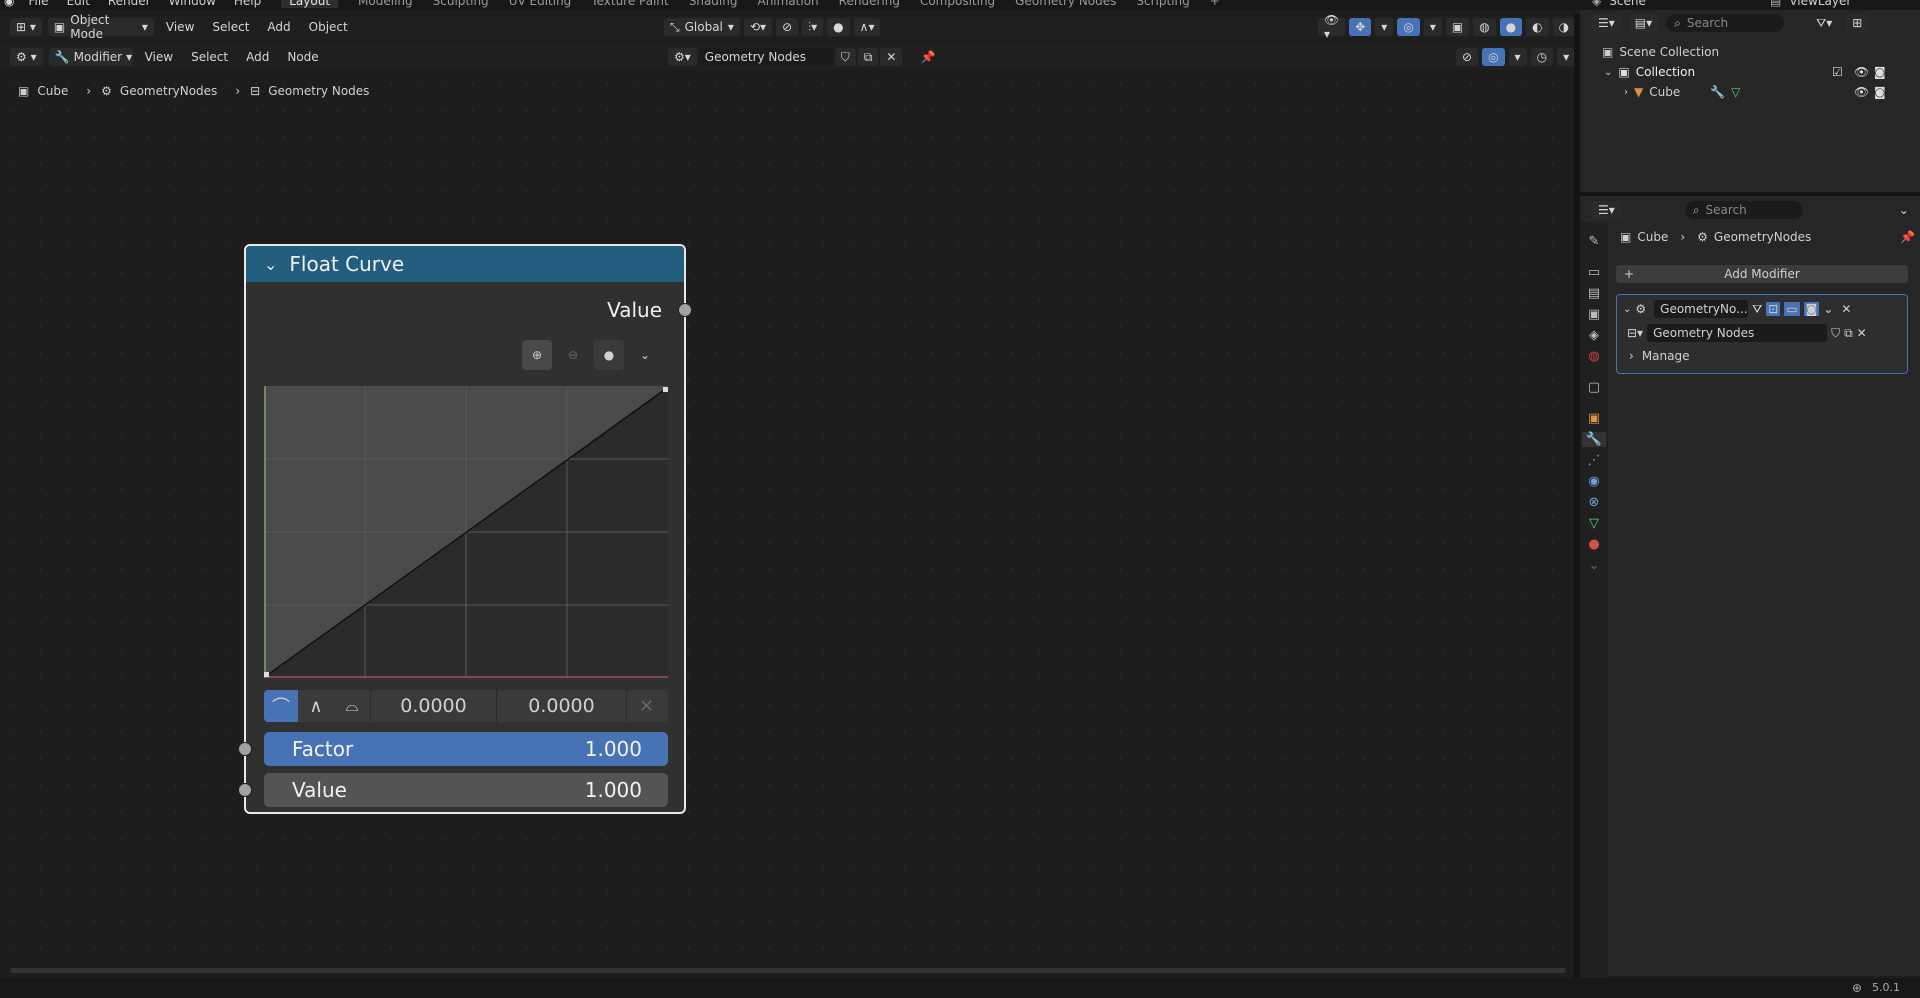 Image resolution: width=1920 pixels, height=998 pixels. What do you see at coordinates (1332, 27) in the screenshot?
I see `visibility-button: 👁▾` at bounding box center [1332, 27].